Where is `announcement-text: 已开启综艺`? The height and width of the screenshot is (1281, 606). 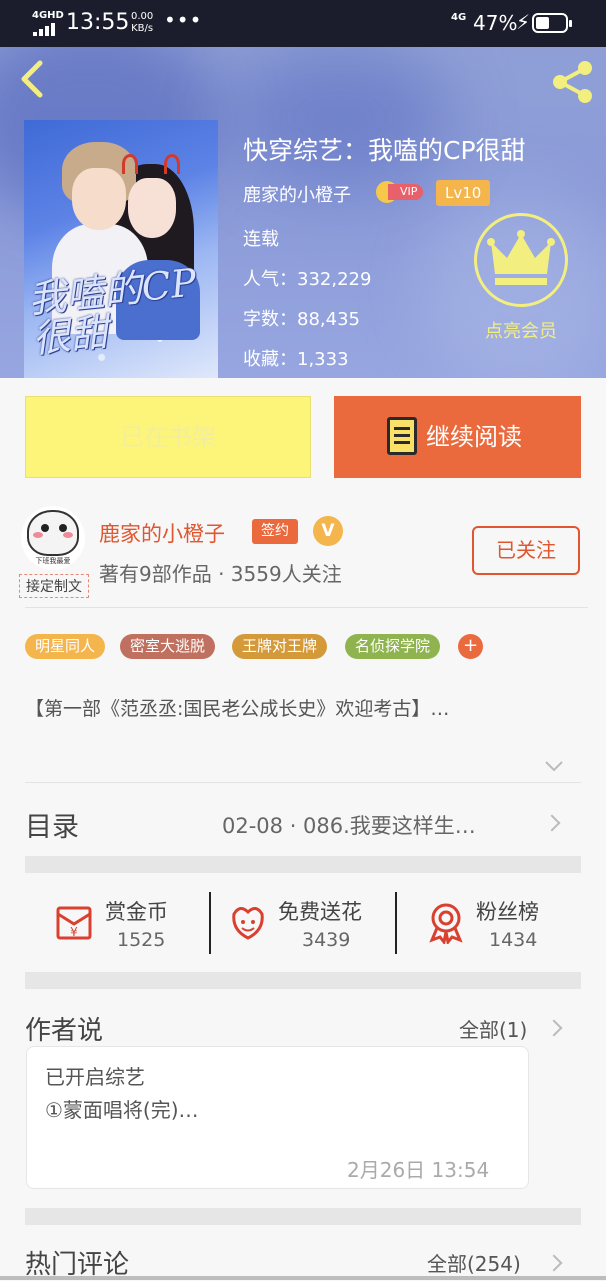 announcement-text: 已开启综艺 is located at coordinates (95, 1077).